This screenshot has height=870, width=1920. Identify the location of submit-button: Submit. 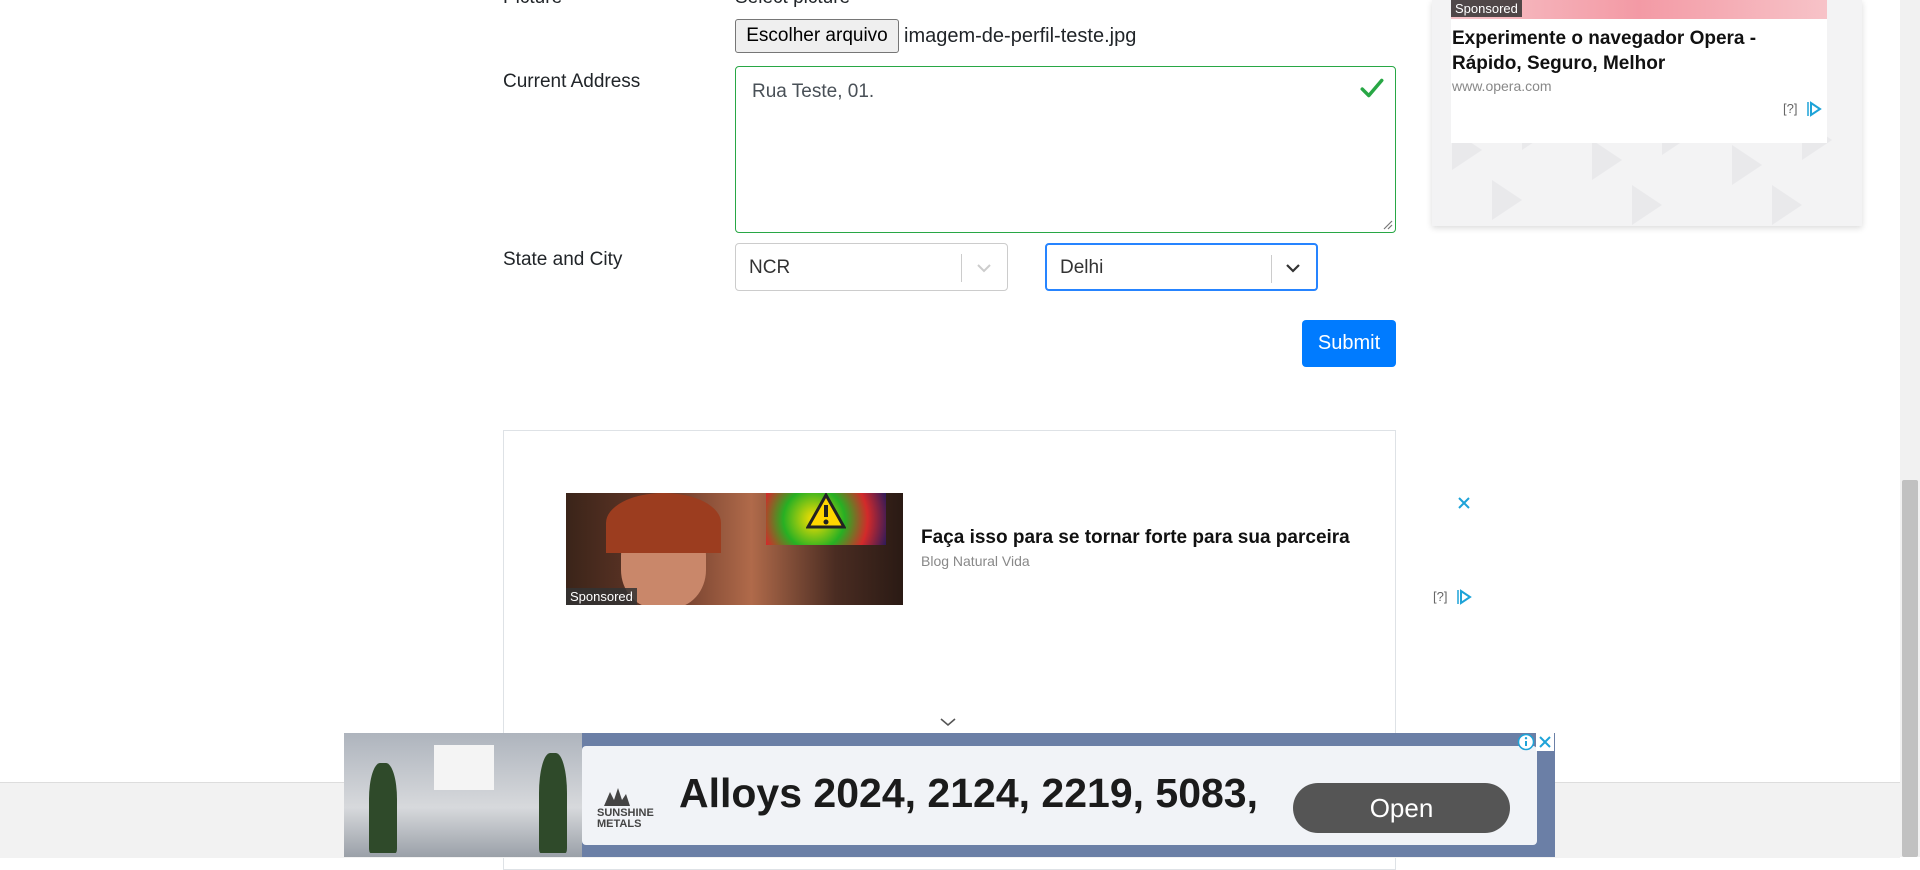
(1349, 343).